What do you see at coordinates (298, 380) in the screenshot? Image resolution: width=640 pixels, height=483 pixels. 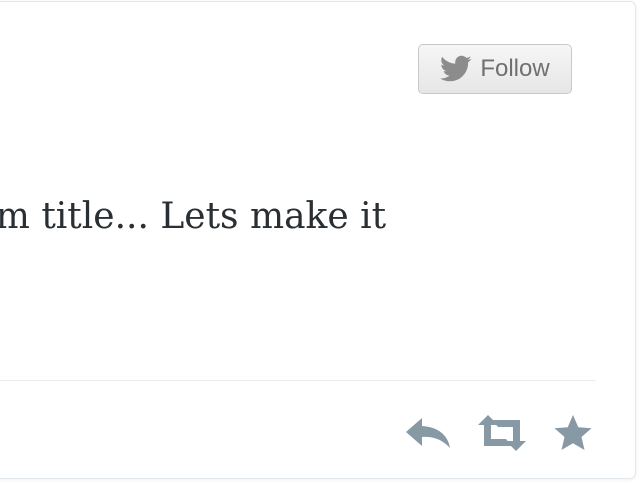 I see `divider` at bounding box center [298, 380].